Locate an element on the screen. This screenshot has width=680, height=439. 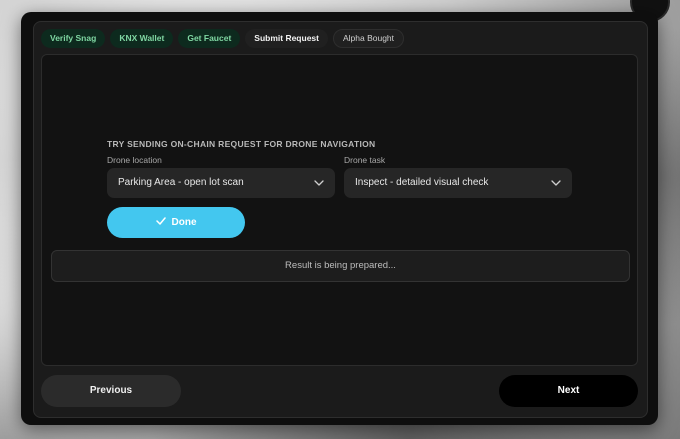
next-button: Next is located at coordinates (568, 391).